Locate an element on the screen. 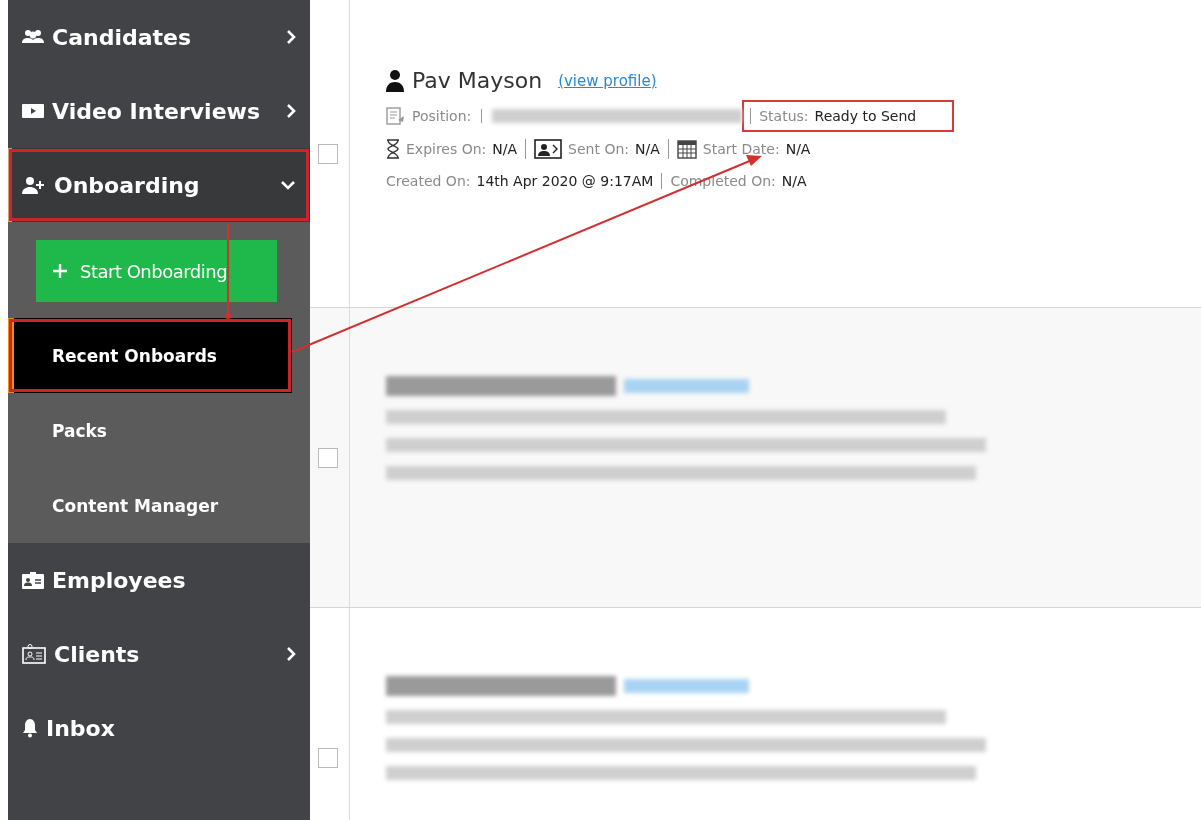 Image resolution: width=1201 pixels, height=820 pixels. video-icon is located at coordinates (33, 111).